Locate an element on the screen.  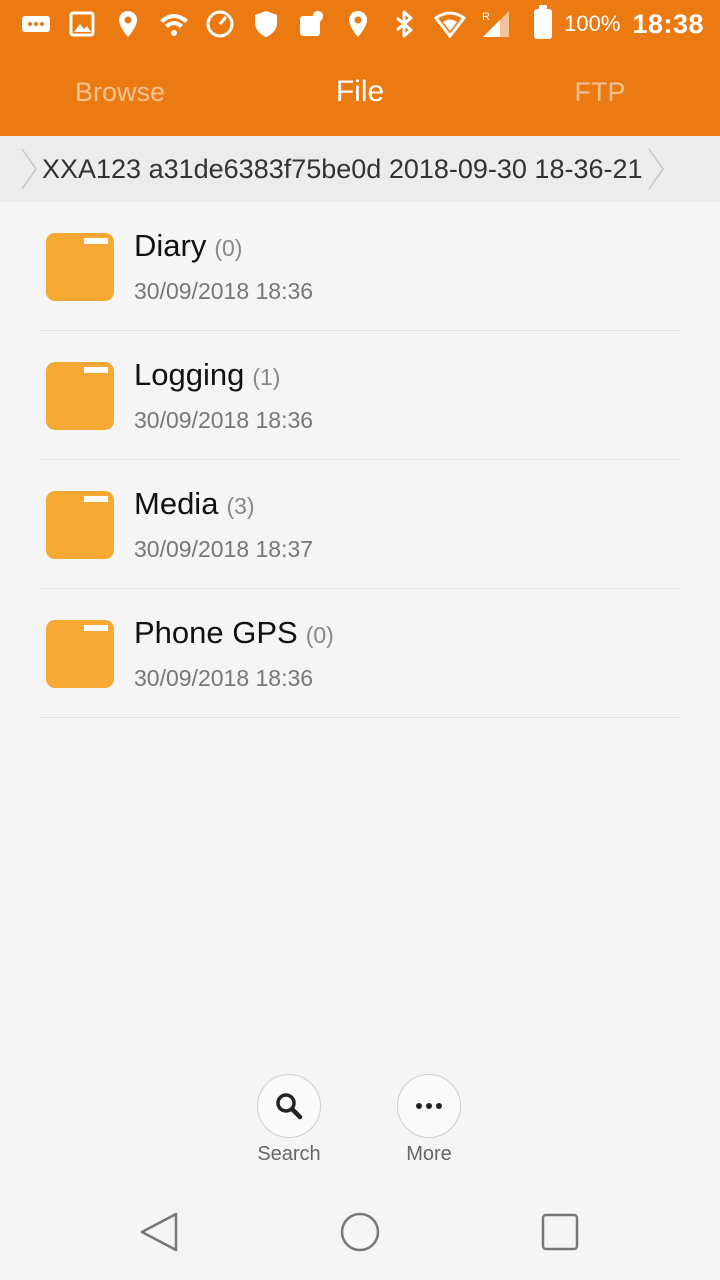
search-button-circle is located at coordinates (289, 1106).